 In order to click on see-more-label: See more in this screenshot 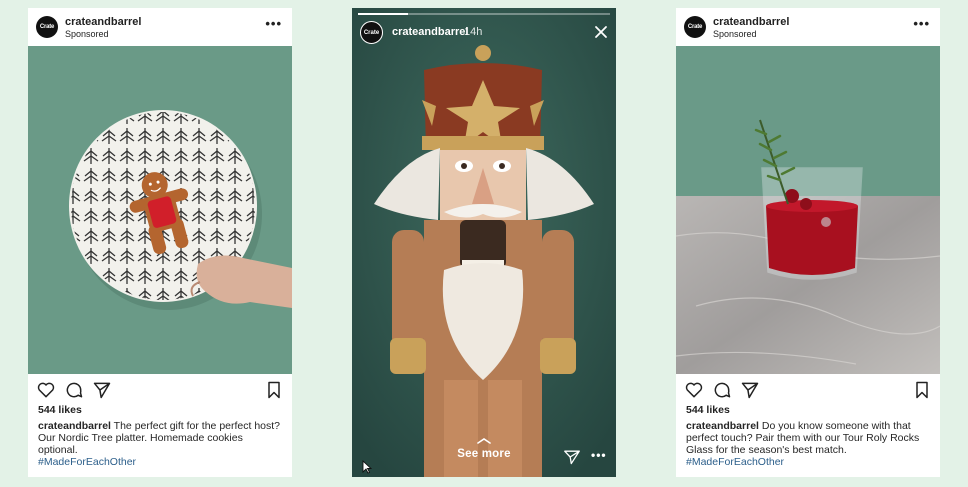, I will do `click(484, 454)`.